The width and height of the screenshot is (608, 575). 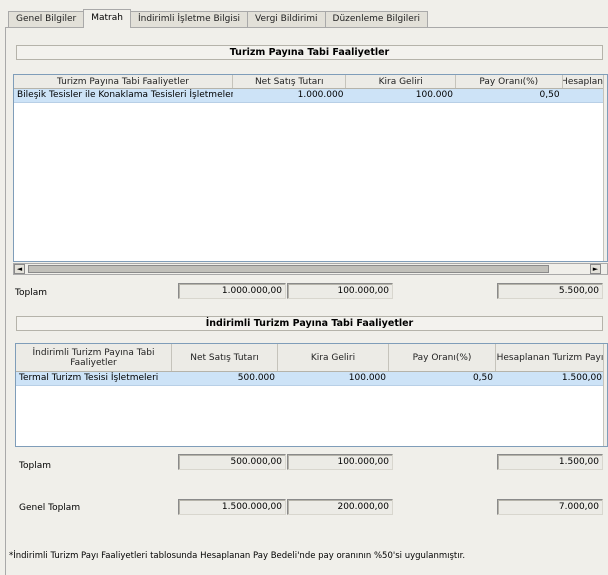 I want to click on tab-indirimli-isletme-bilgisi: İndirimli İşletme Bilgisi, so click(x=189, y=19).